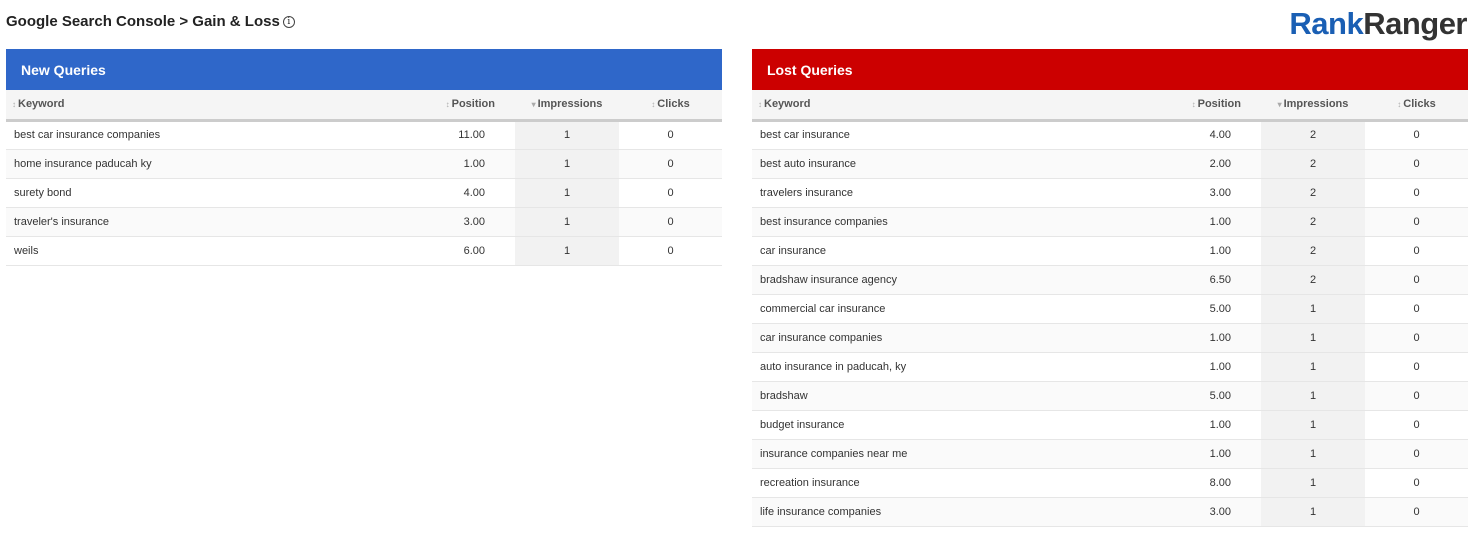 The width and height of the screenshot is (1483, 533). I want to click on table-row: auto insurance in paducah, ky 1.00 1 0, so click(1110, 367).